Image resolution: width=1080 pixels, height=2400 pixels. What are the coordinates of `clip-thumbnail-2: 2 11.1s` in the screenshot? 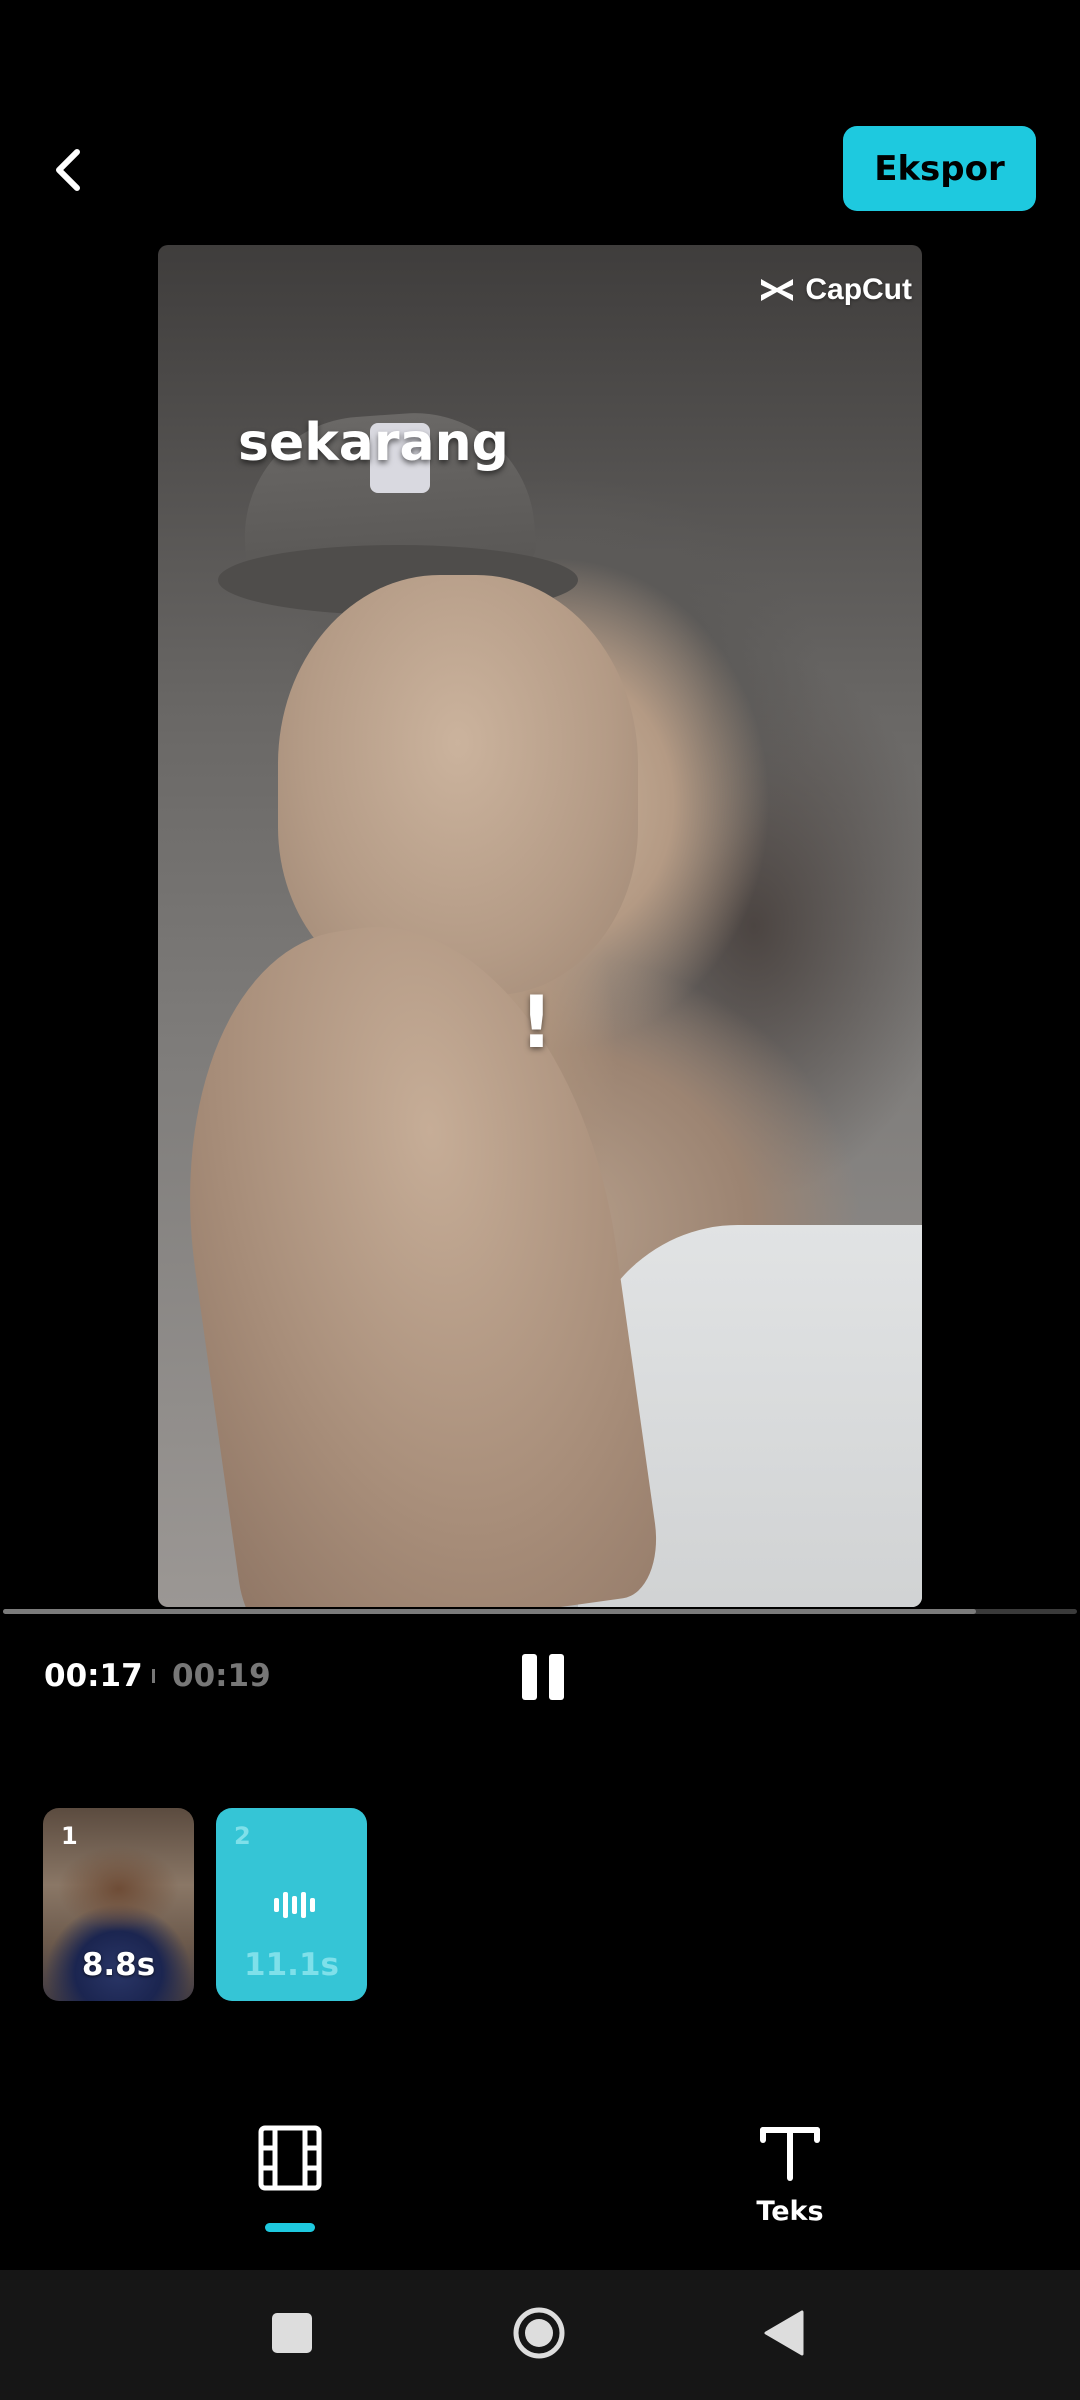 It's located at (291, 1904).